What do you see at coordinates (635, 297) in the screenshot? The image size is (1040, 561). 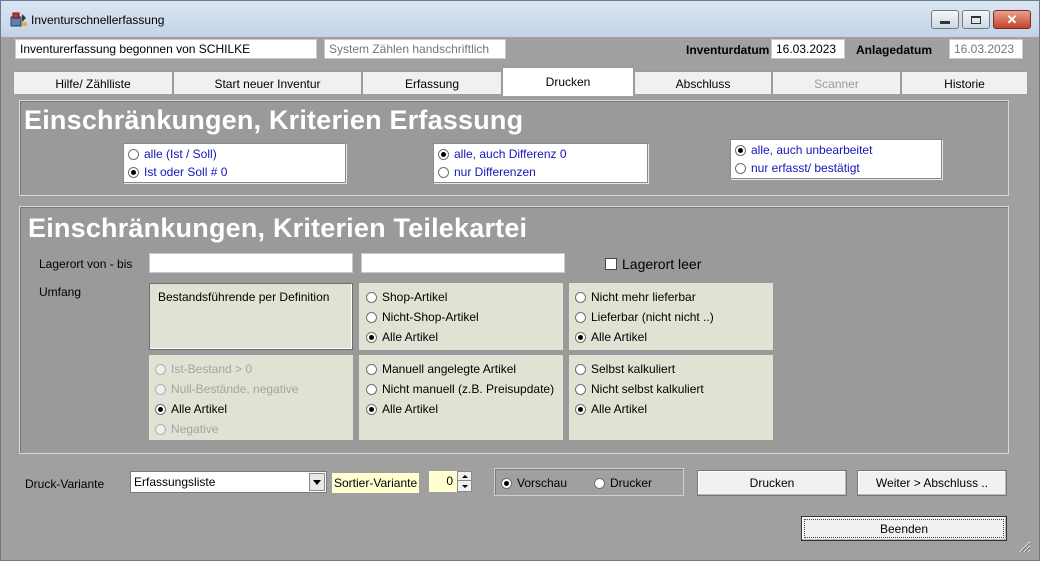 I see `opt-nicht-mehr-lieferbar: Nicht mehr lieferbar` at bounding box center [635, 297].